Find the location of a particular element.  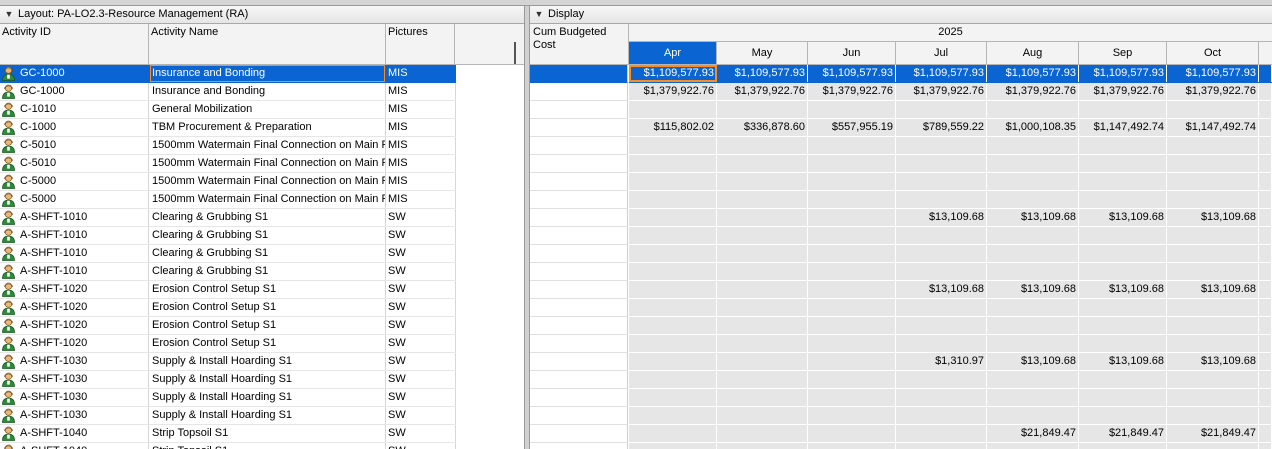

month-value-cell: $115,802.02 is located at coordinates (673, 127).